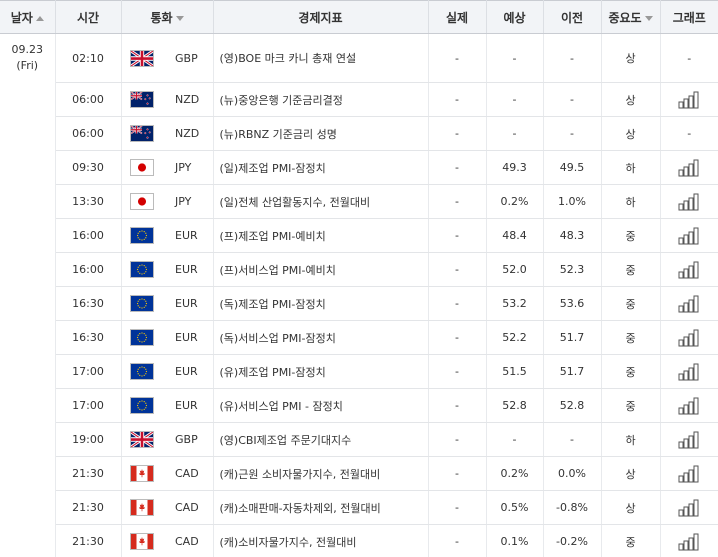 This screenshot has height=557, width=718. Describe the element at coordinates (572, 235) in the screenshot. I see `previous-cell: 48.3` at that location.